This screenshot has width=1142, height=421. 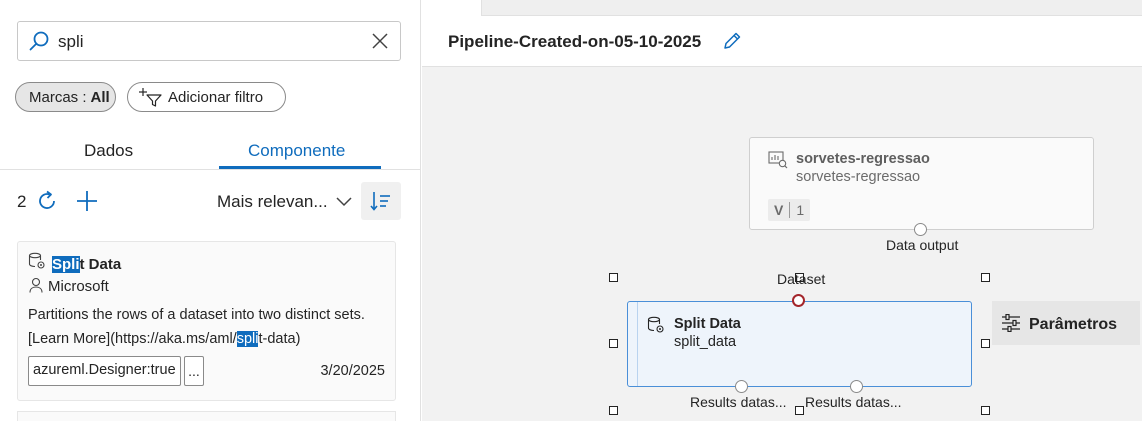 I want to click on dataset-icon, so click(x=778, y=160).